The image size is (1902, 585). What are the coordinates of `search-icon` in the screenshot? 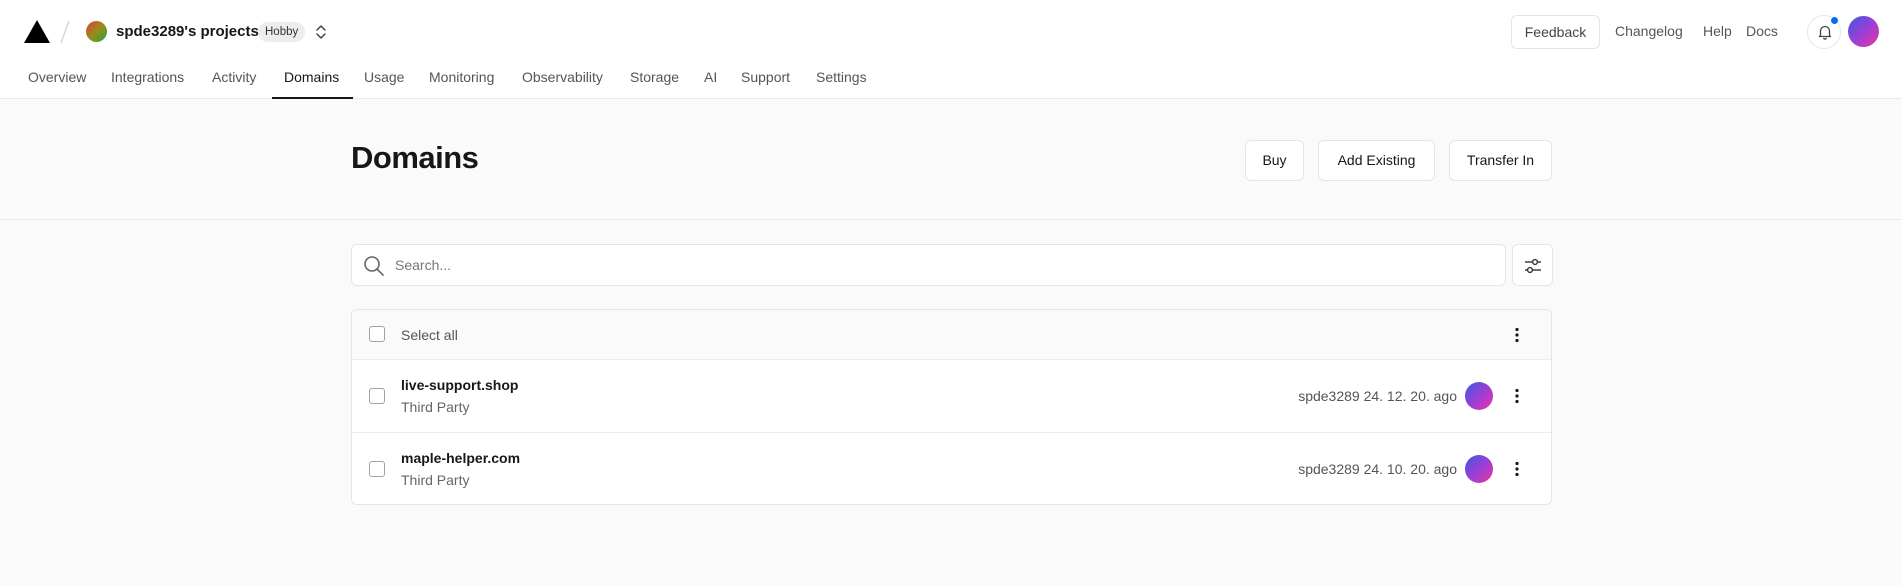 It's located at (374, 266).